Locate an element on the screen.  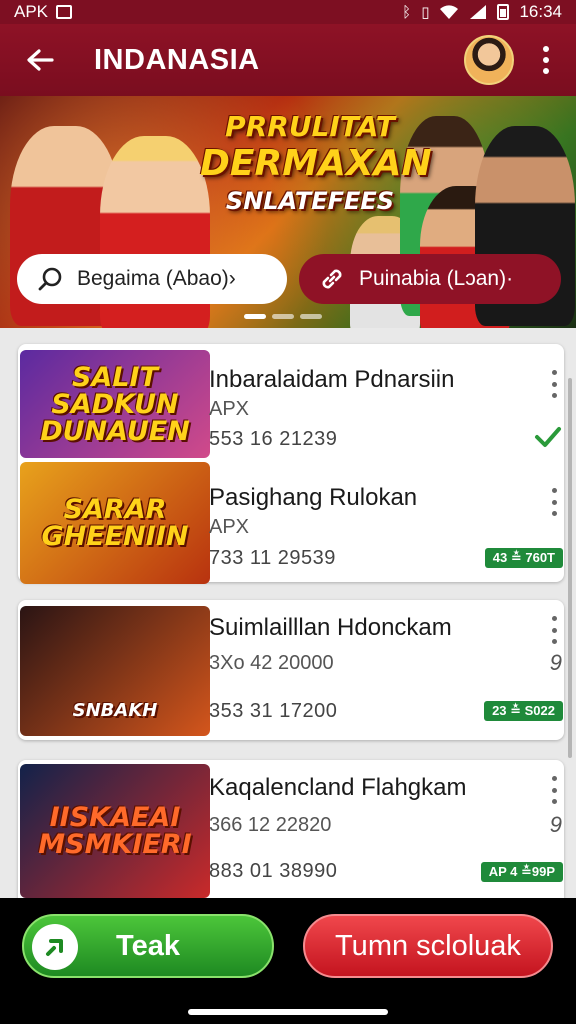
banner-title: PRRULITAT DERMAXAN SNLATEFEES is located at coordinates (316, 164).